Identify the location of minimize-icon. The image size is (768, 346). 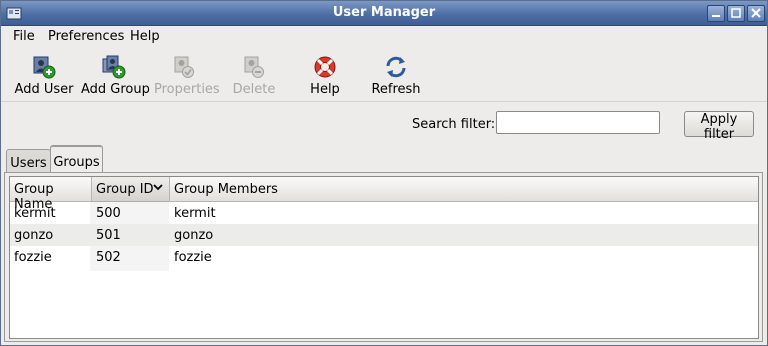
(716, 16).